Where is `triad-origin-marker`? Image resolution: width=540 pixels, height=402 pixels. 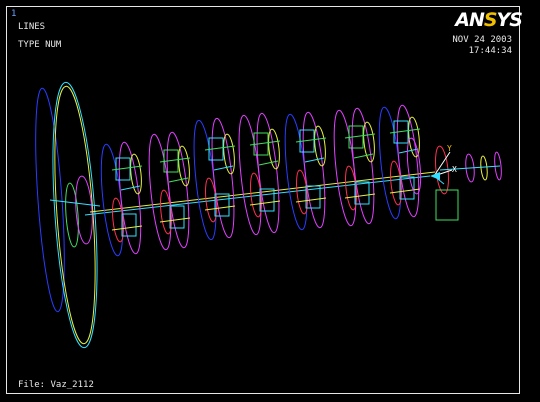
triad-origin-marker is located at coordinates (435, 176).